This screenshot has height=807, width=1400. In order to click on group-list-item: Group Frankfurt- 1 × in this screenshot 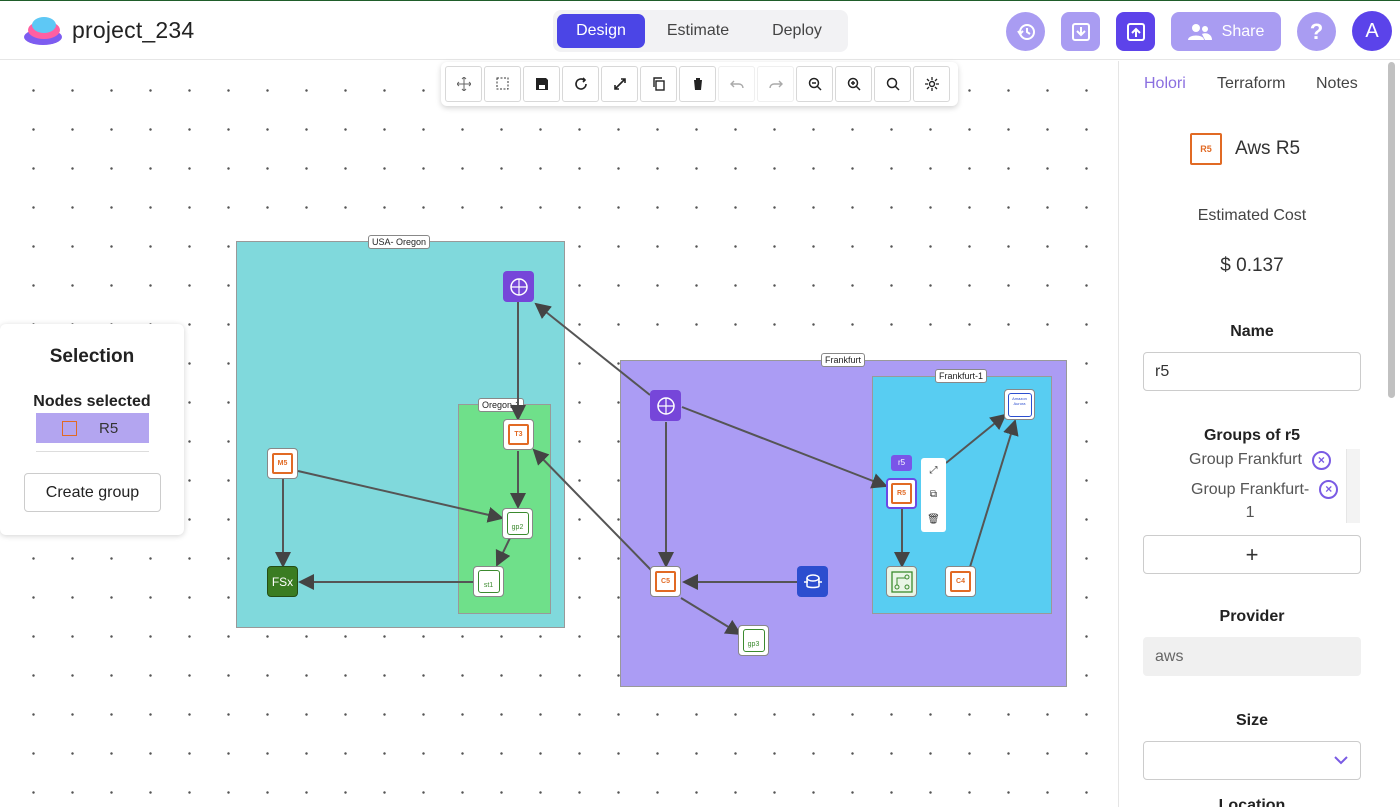, I will do `click(1265, 501)`.